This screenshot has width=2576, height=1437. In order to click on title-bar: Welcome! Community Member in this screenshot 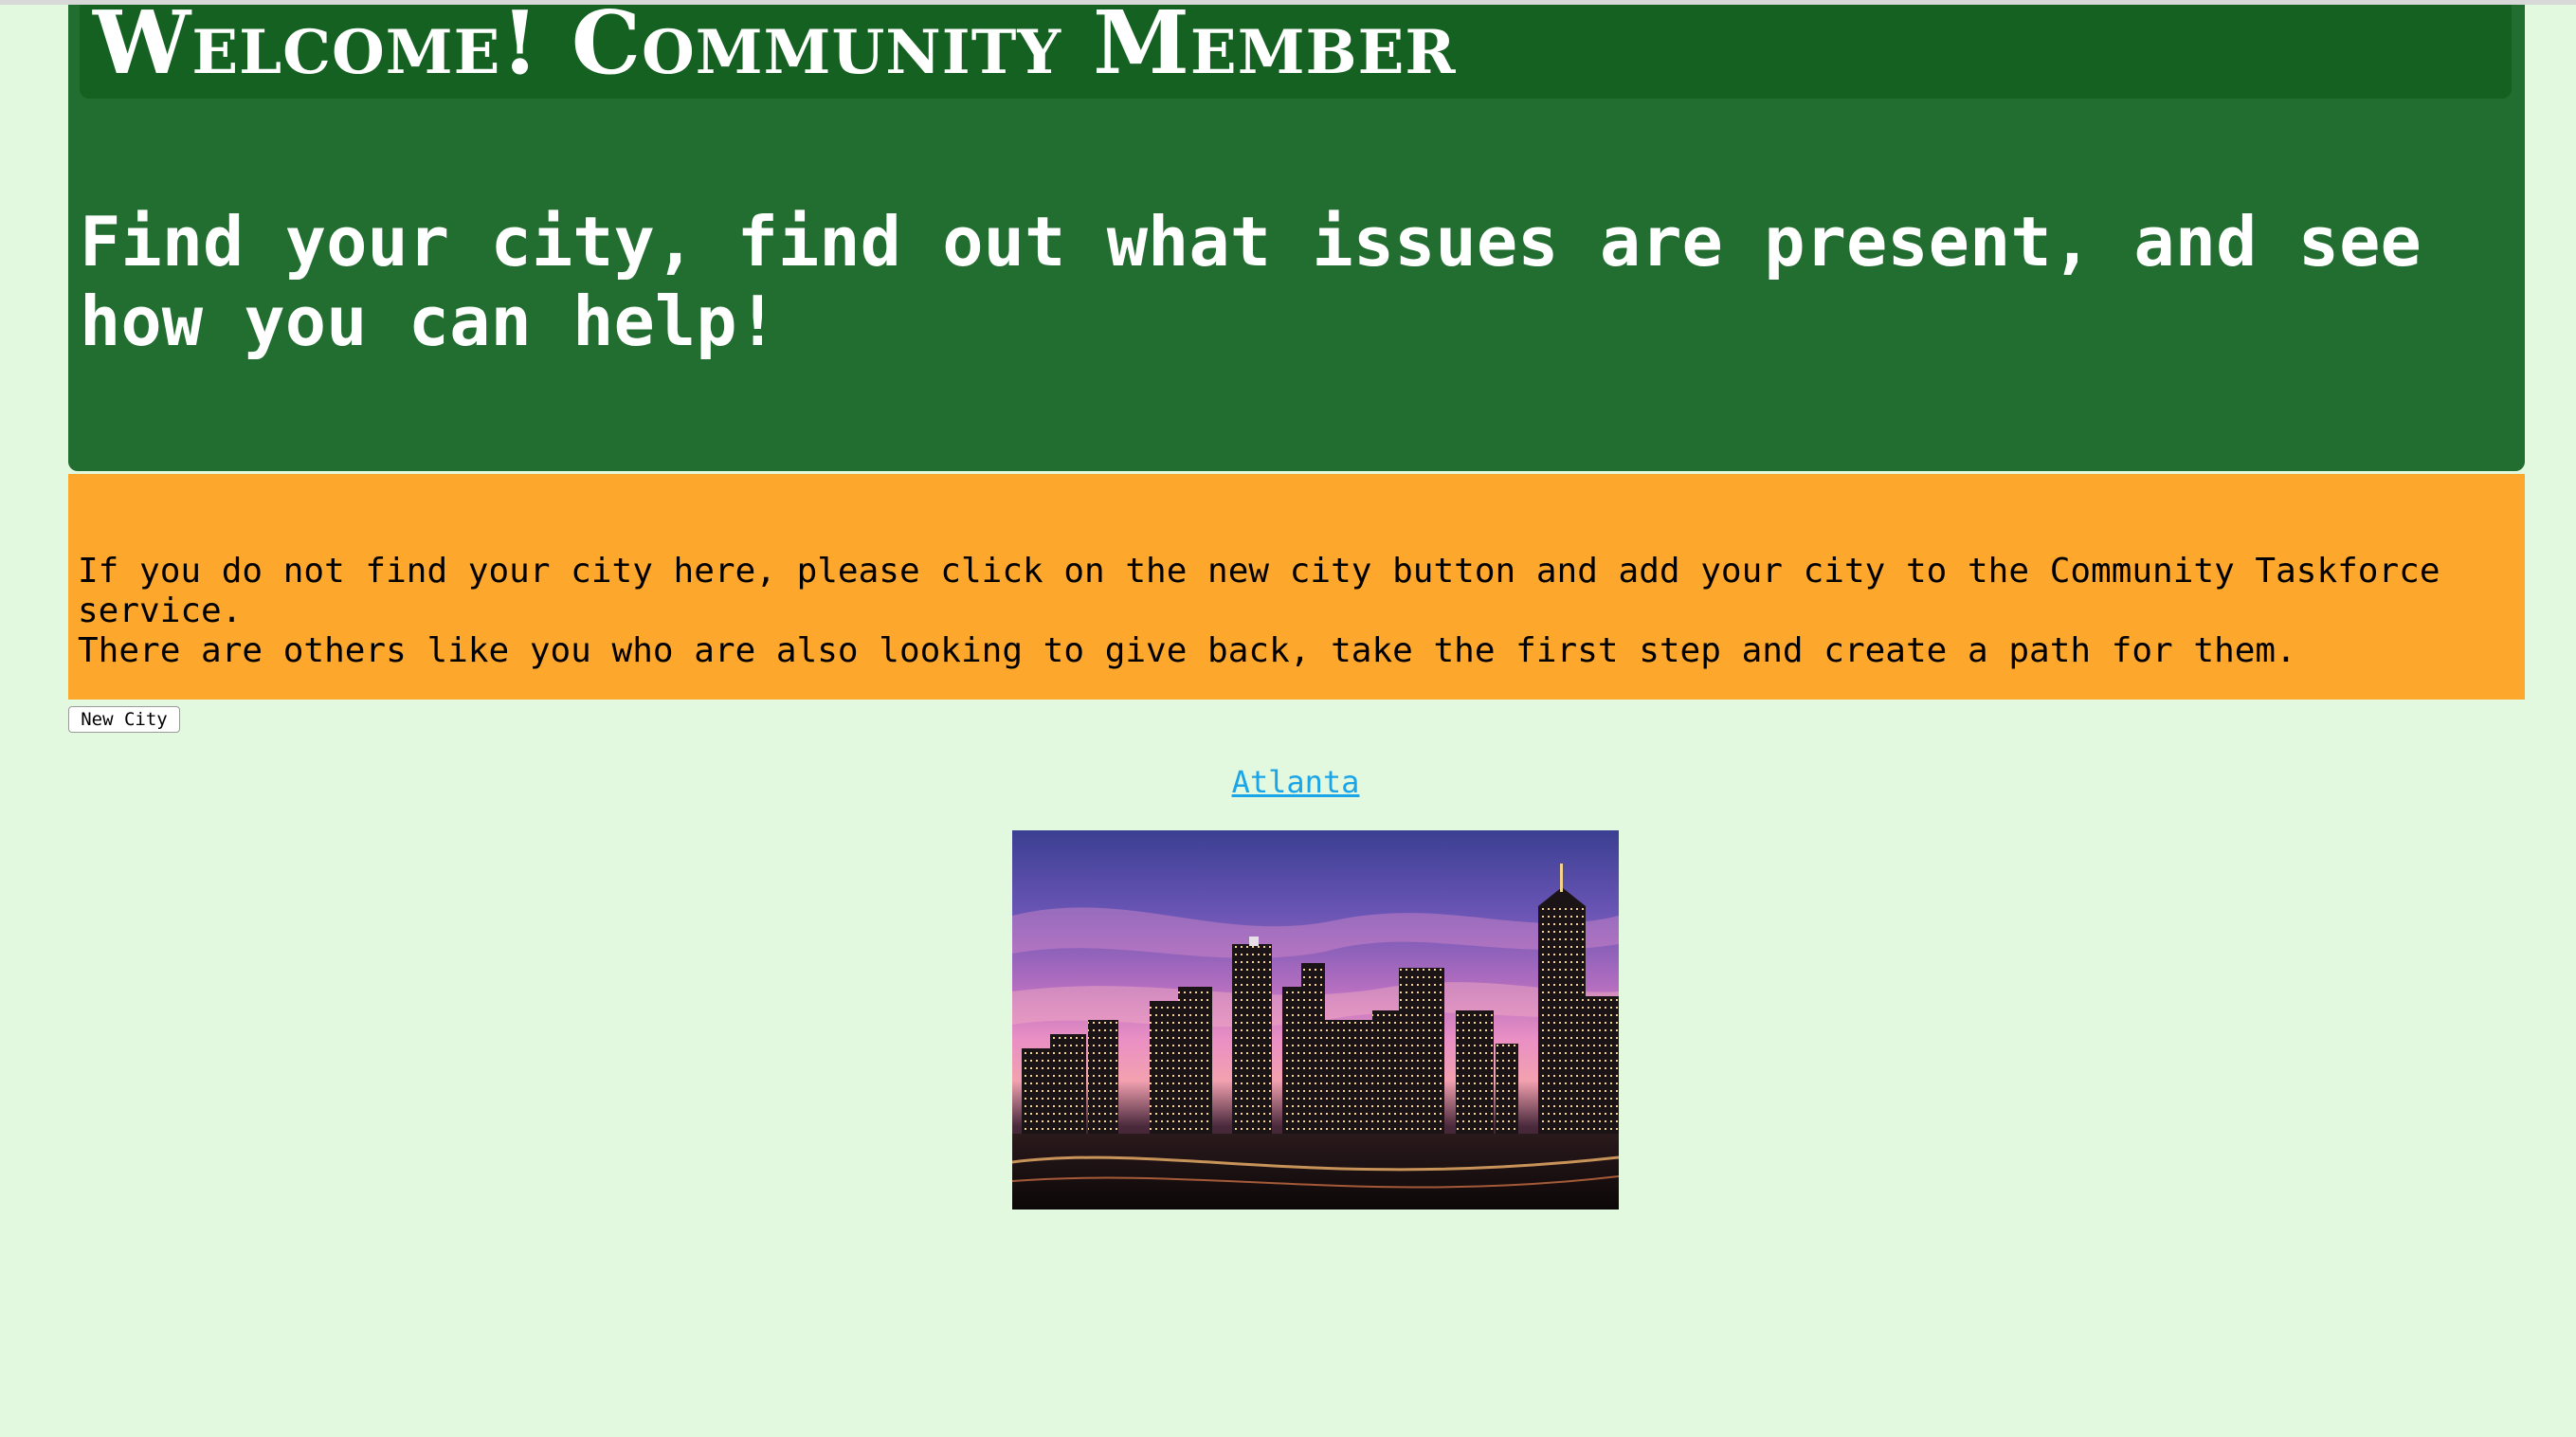, I will do `click(1296, 50)`.